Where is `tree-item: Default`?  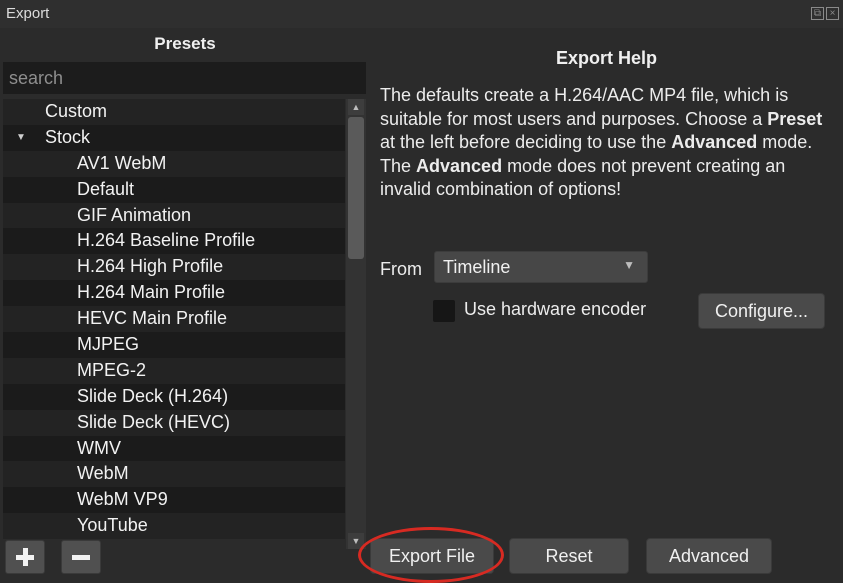
tree-item: Default is located at coordinates (174, 189).